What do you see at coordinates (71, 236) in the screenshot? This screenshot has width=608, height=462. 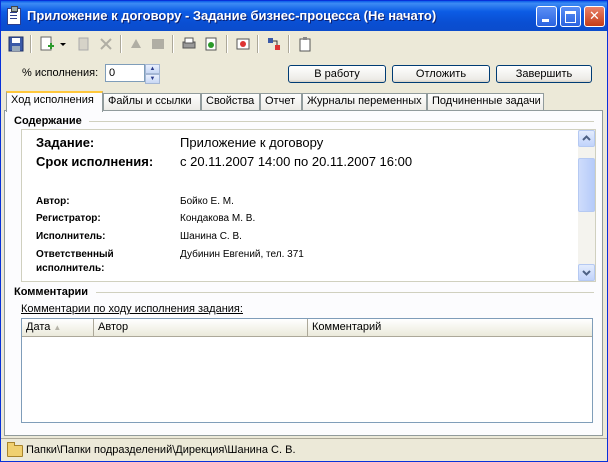 I see `executor-label: Исполнитель:` at bounding box center [71, 236].